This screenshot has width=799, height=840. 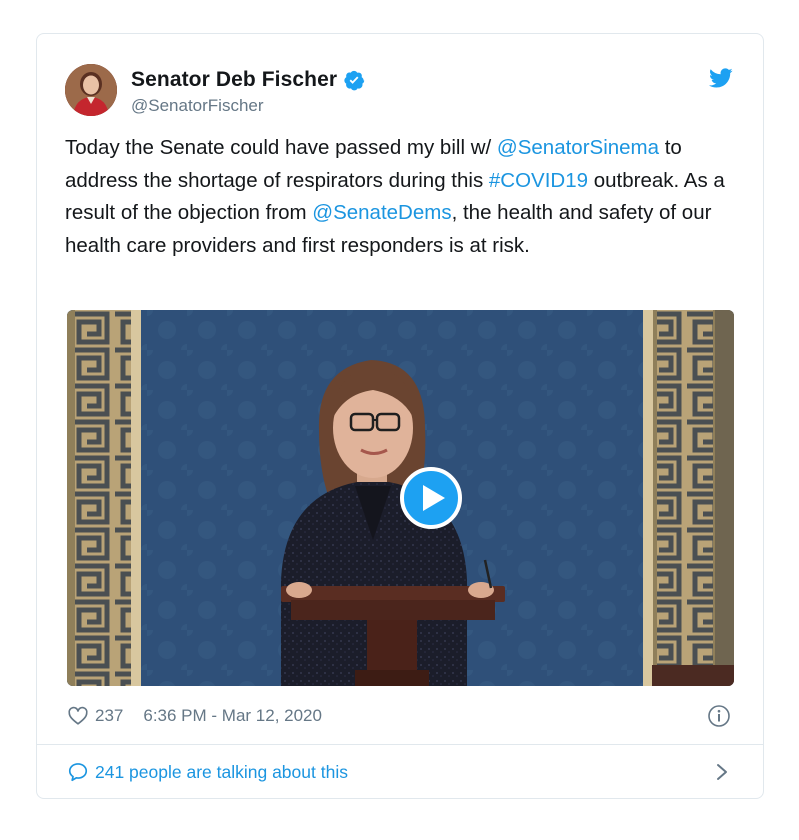 I want to click on mention-senatedems-link: @SenateDems, so click(x=381, y=212).